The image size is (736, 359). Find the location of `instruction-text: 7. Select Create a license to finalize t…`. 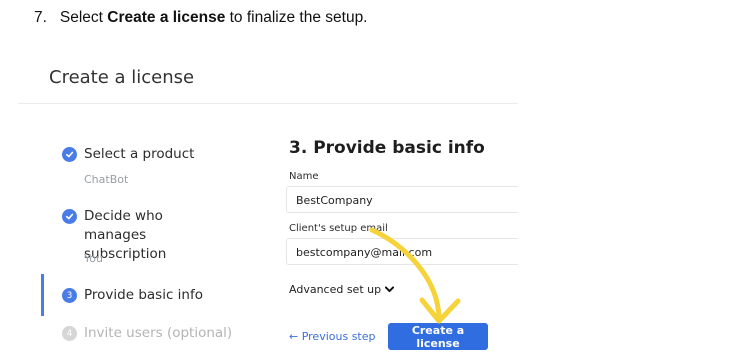

instruction-text: 7. Select Create a license to finalize t… is located at coordinates (201, 18).